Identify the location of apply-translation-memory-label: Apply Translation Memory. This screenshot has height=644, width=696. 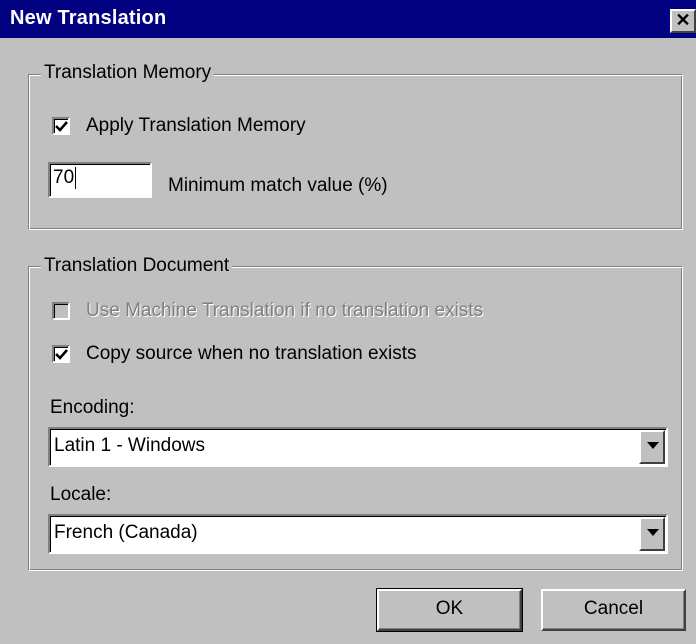
(196, 126).